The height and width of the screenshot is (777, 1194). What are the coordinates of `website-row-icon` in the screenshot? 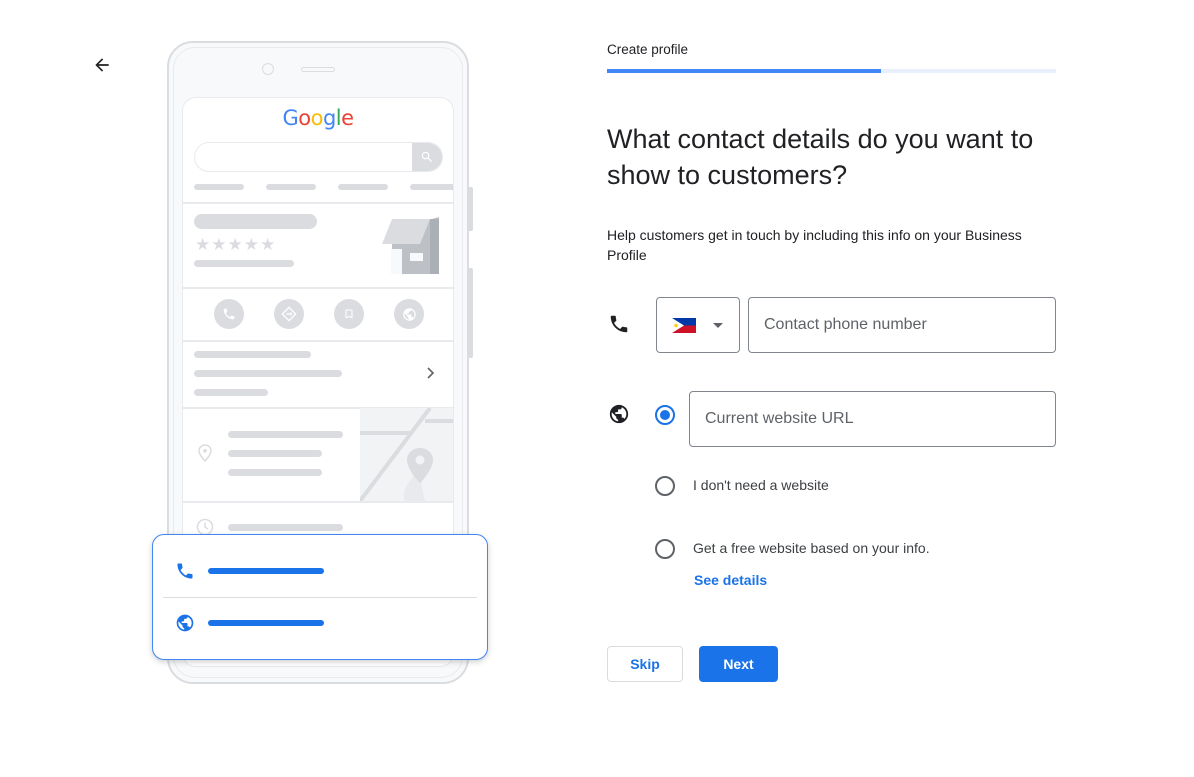 It's located at (619, 414).